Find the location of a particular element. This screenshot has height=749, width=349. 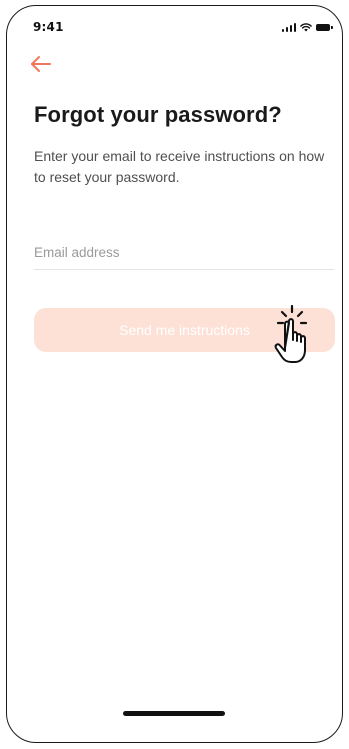

status-bar: 9:41 is located at coordinates (174, 23).